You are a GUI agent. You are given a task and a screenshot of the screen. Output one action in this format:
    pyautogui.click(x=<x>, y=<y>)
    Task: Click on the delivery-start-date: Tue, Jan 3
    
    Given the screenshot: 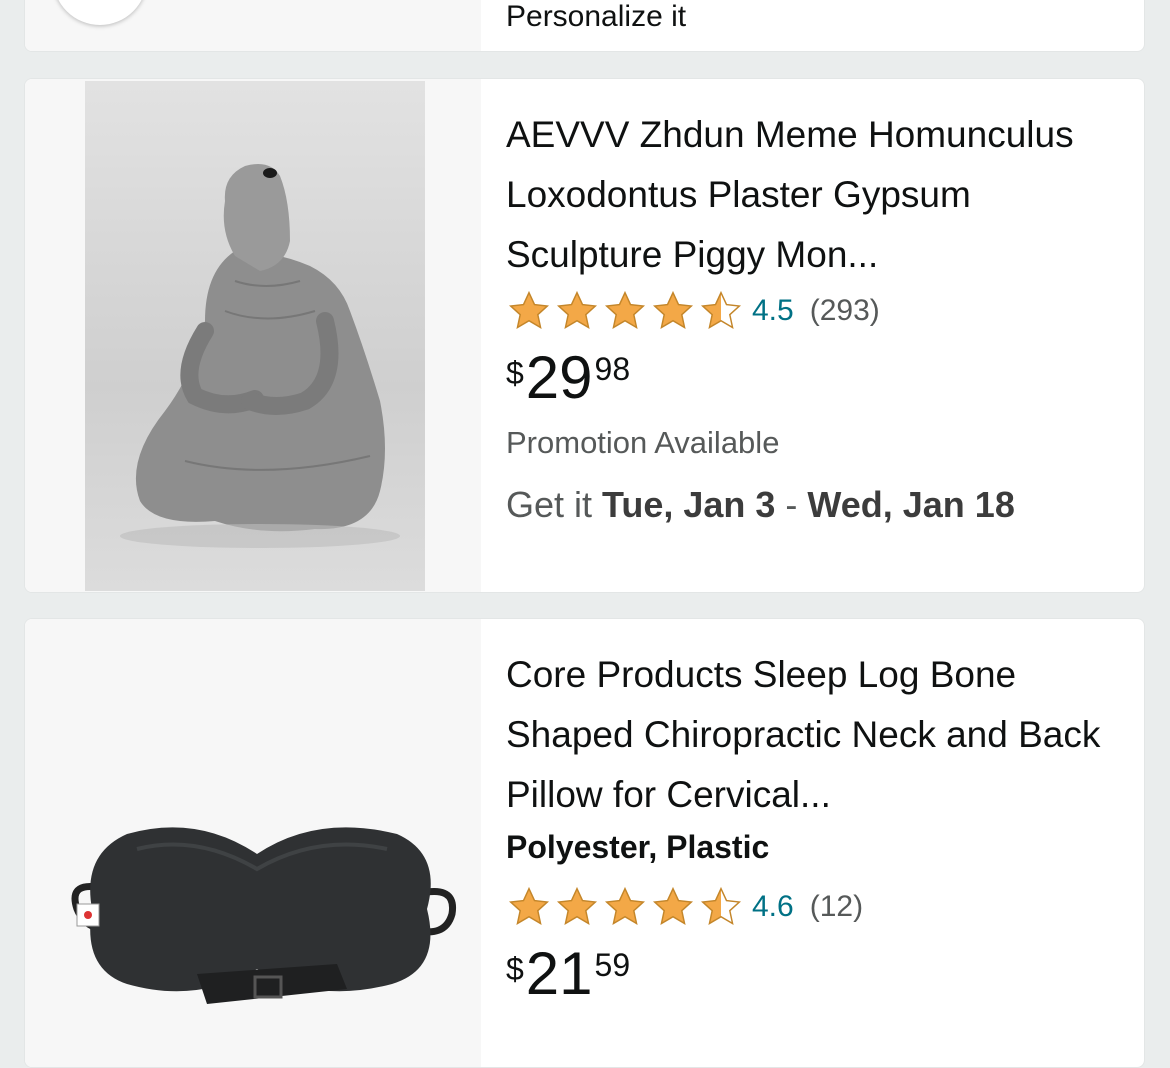 What is the action you would take?
    pyautogui.click(x=689, y=504)
    